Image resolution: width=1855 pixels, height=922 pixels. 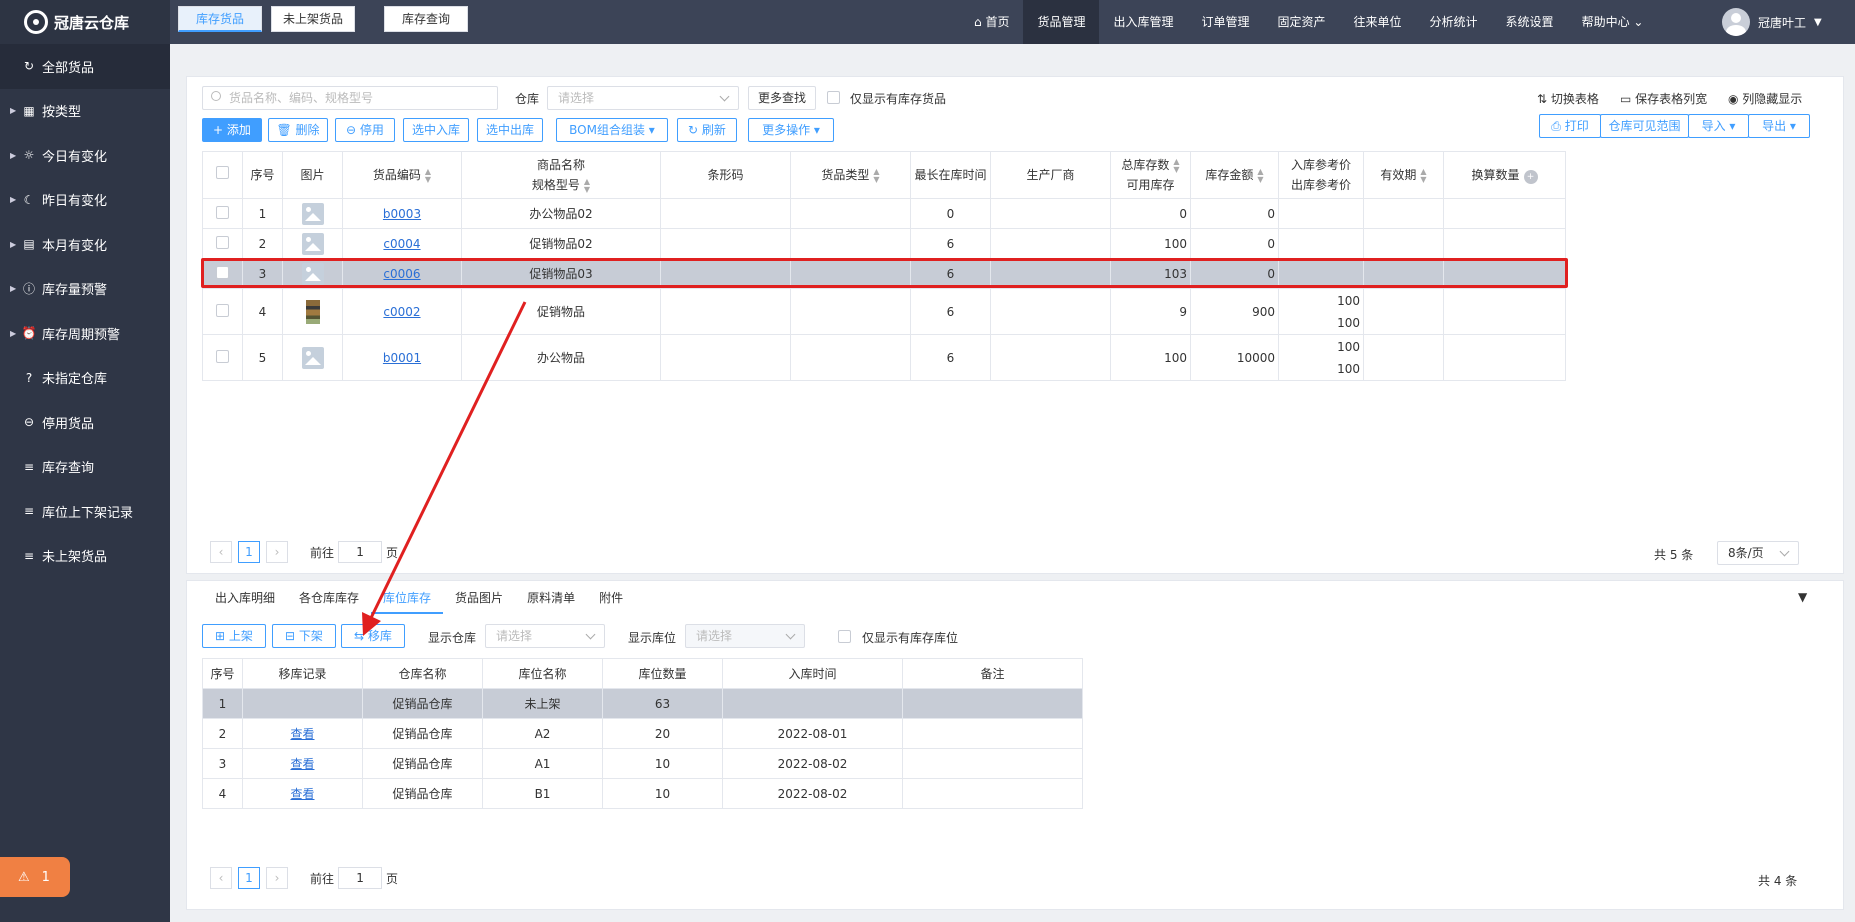 What do you see at coordinates (642, 733) in the screenshot?
I see `table-row: 2 查看 促销品仓库 A2 20 2022-08-01` at bounding box center [642, 733].